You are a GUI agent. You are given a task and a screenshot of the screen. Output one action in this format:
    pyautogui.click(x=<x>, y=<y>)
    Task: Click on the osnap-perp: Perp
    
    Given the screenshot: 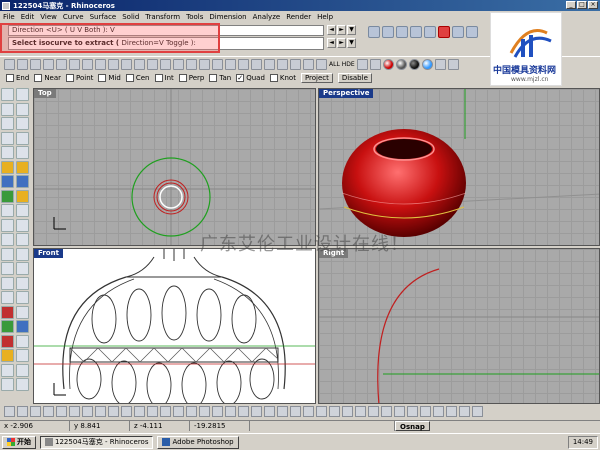 What is the action you would take?
    pyautogui.click(x=191, y=78)
    